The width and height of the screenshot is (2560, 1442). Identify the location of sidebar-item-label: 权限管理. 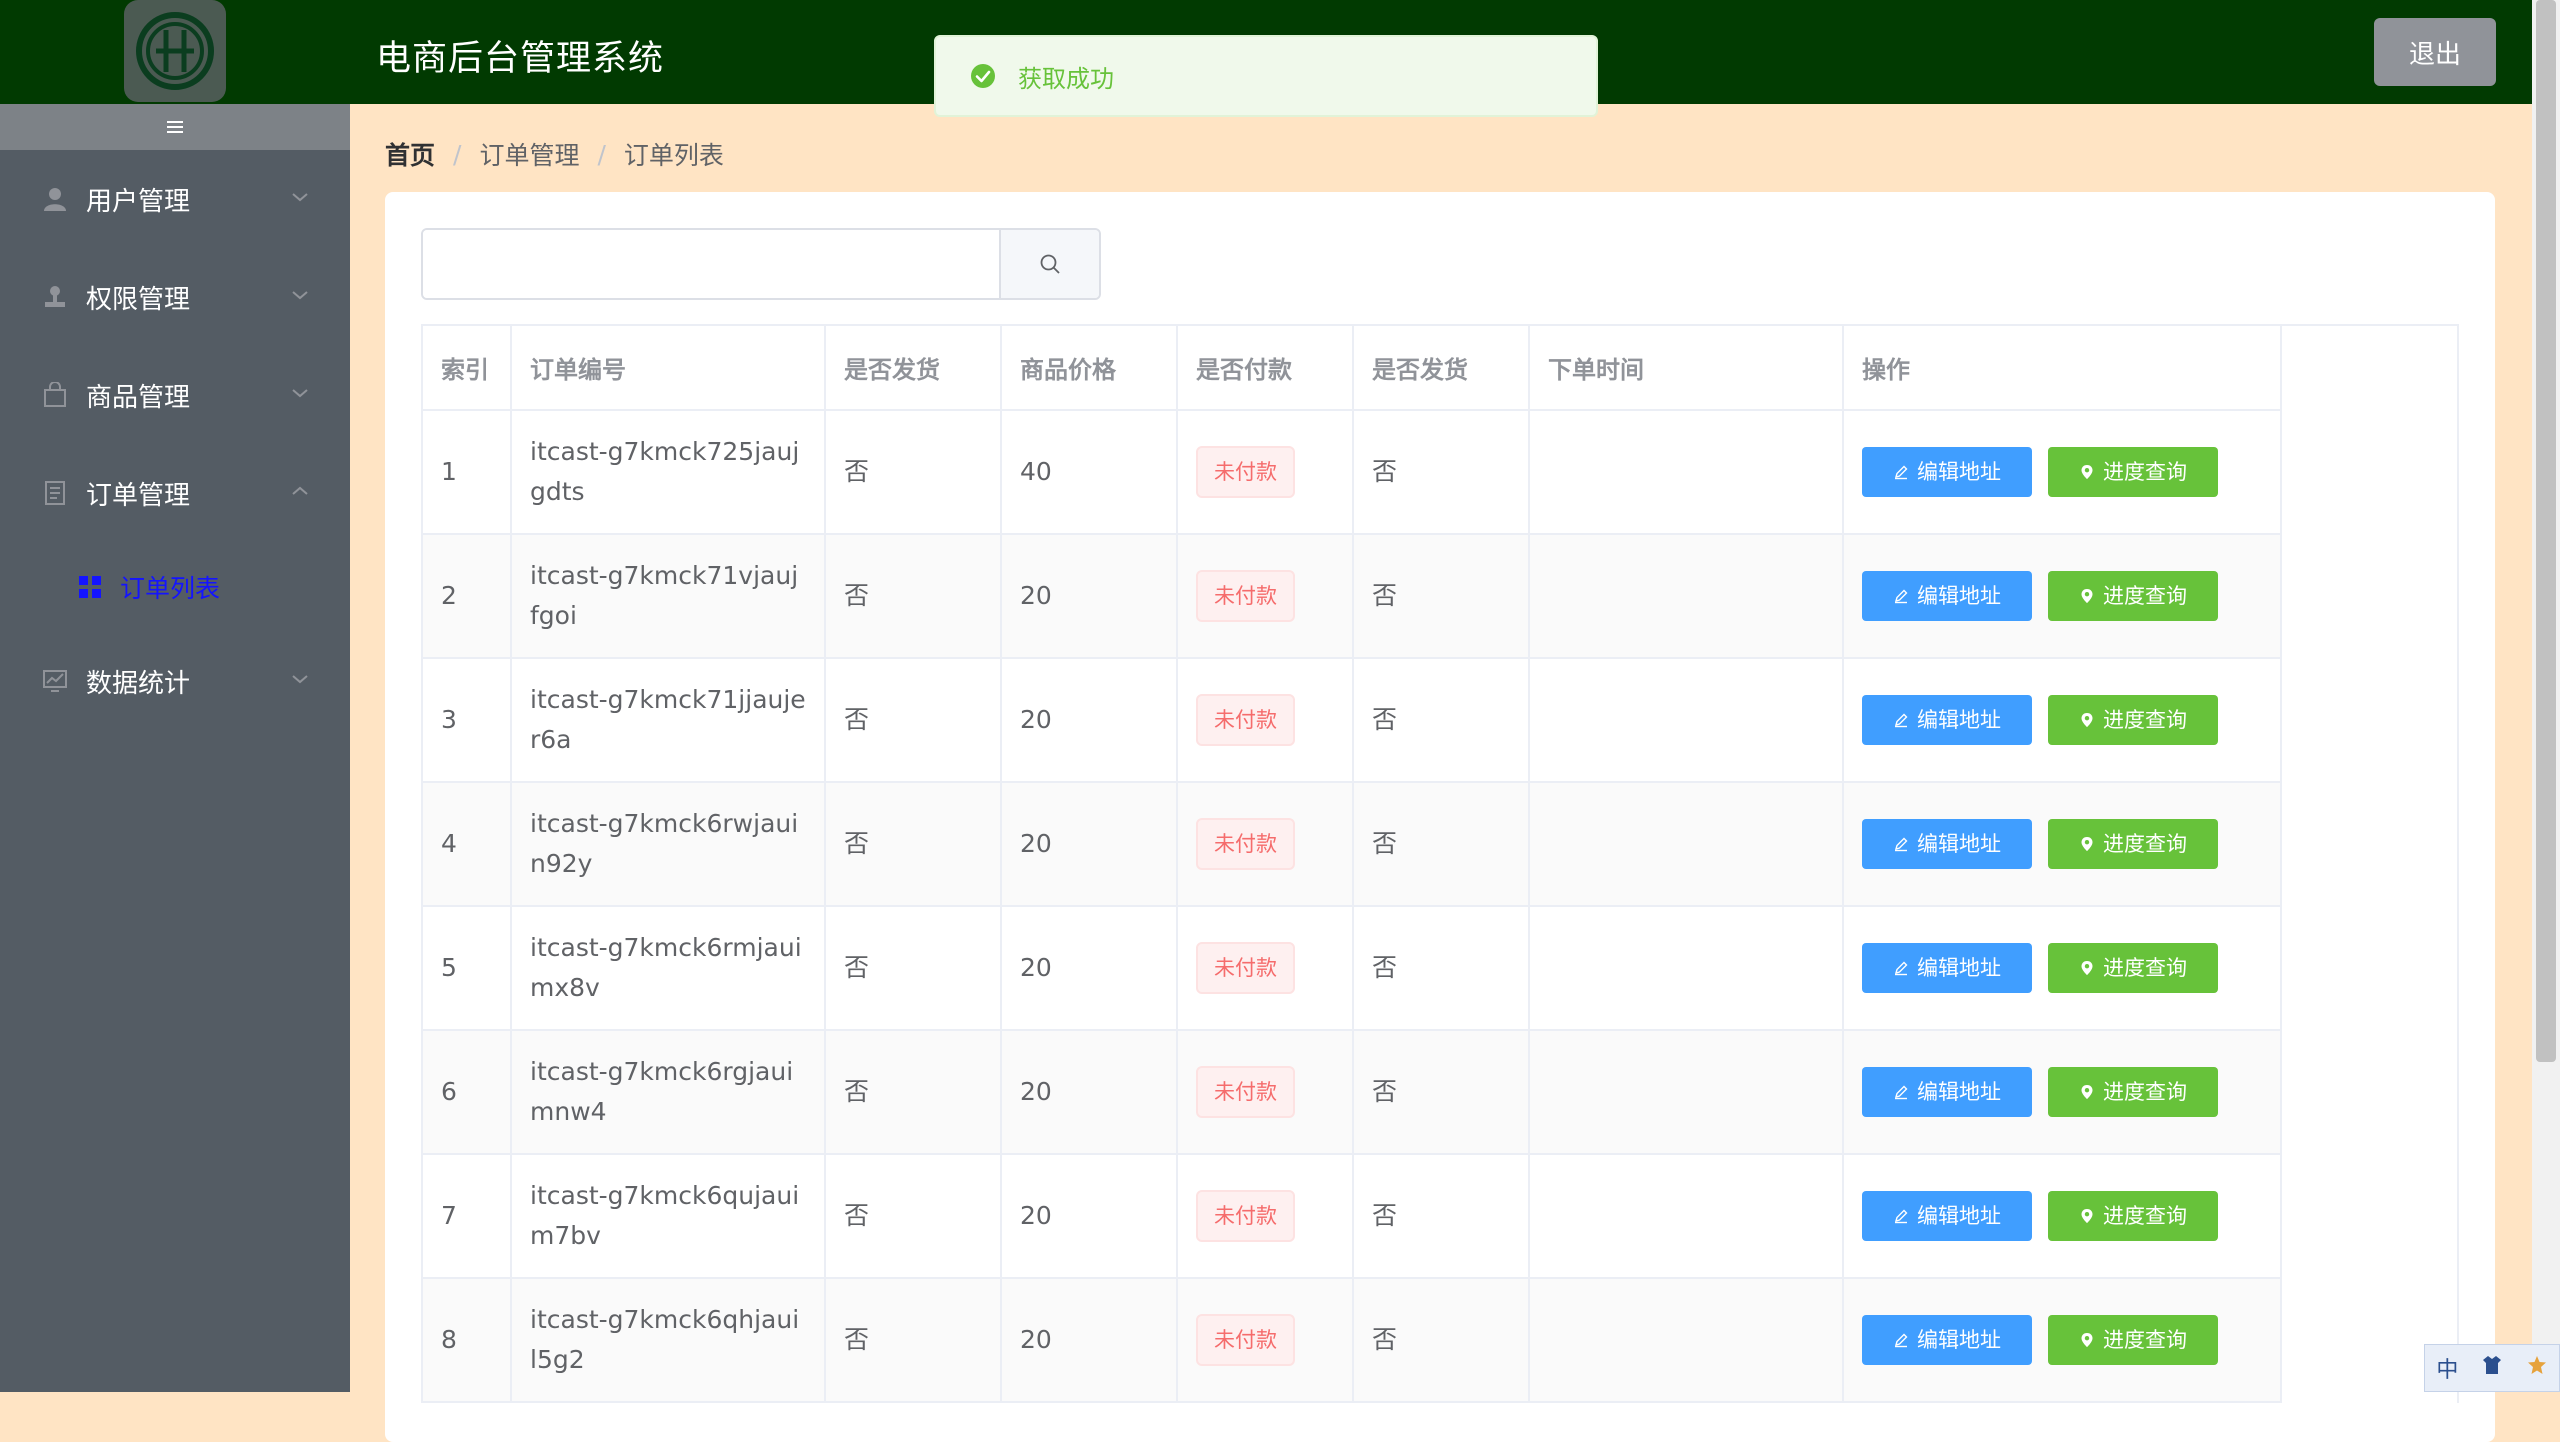
(138, 299).